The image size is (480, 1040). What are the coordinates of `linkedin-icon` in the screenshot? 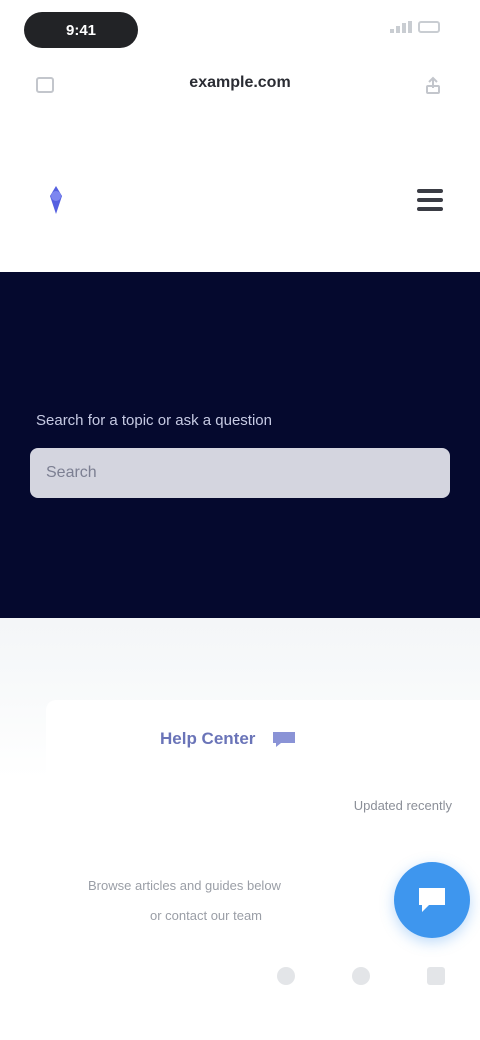 It's located at (436, 976).